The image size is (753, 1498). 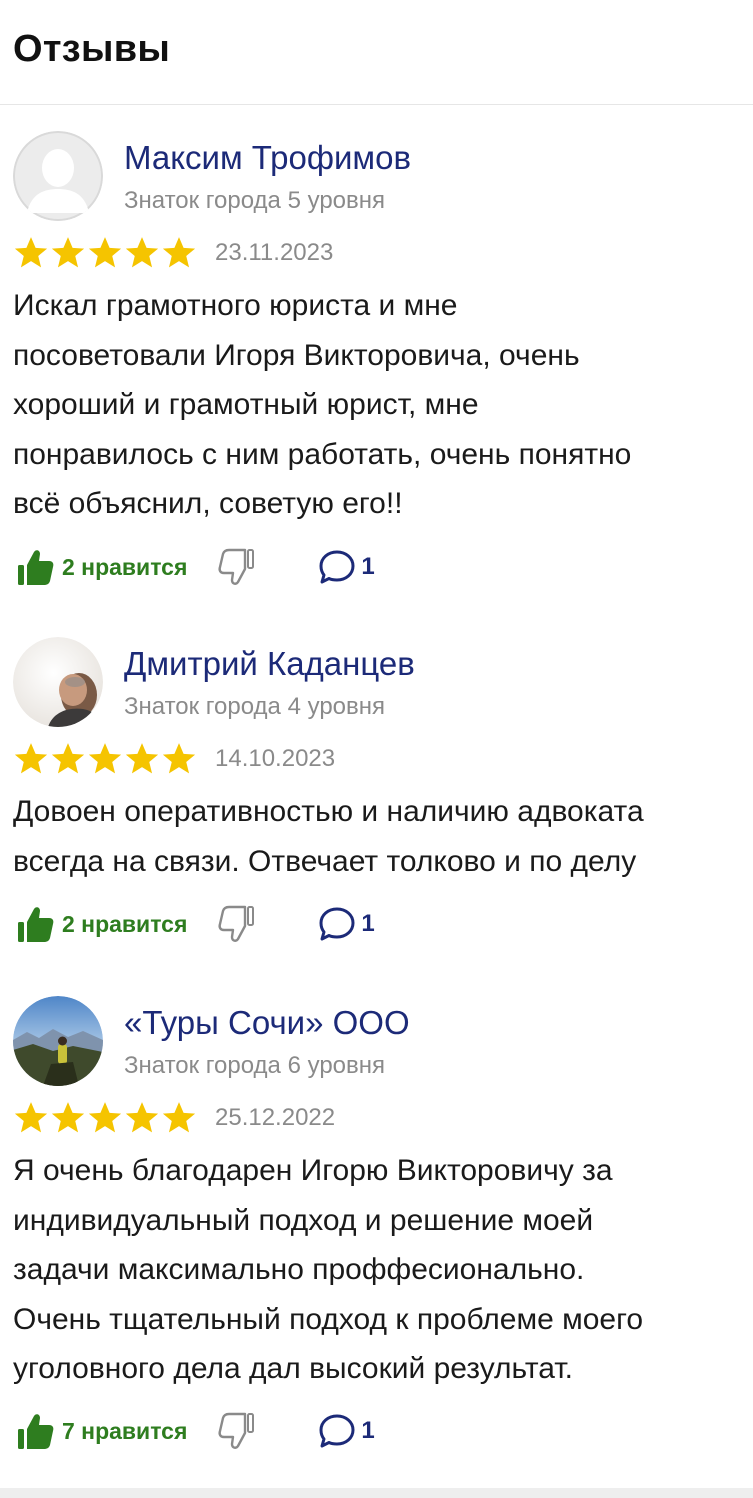 What do you see at coordinates (293, 1368) in the screenshot?
I see `review-text-line: уголовного дела дал высокий результат.` at bounding box center [293, 1368].